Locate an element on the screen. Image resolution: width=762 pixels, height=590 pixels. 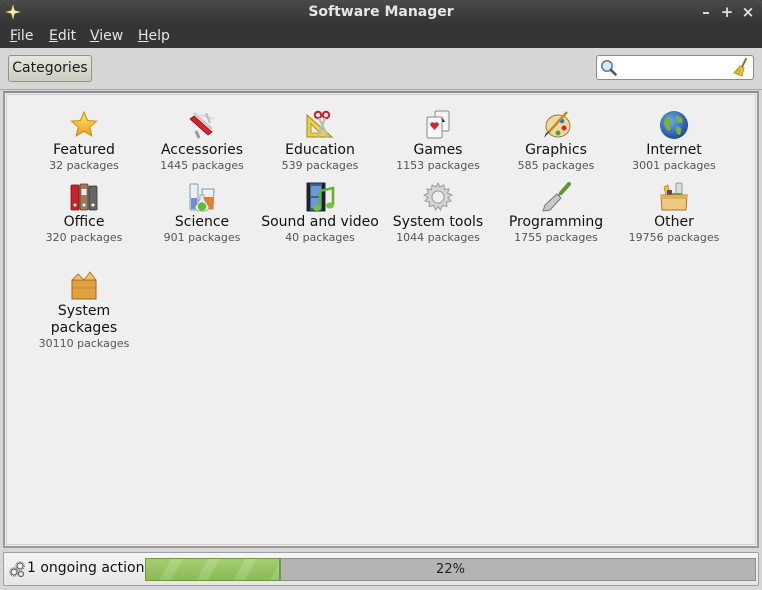
title-bar: Software Manager – + × is located at coordinates (381, 13).